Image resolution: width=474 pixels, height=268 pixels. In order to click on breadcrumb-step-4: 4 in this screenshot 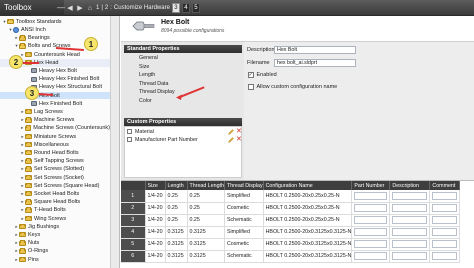, I will do `click(185, 8)`.